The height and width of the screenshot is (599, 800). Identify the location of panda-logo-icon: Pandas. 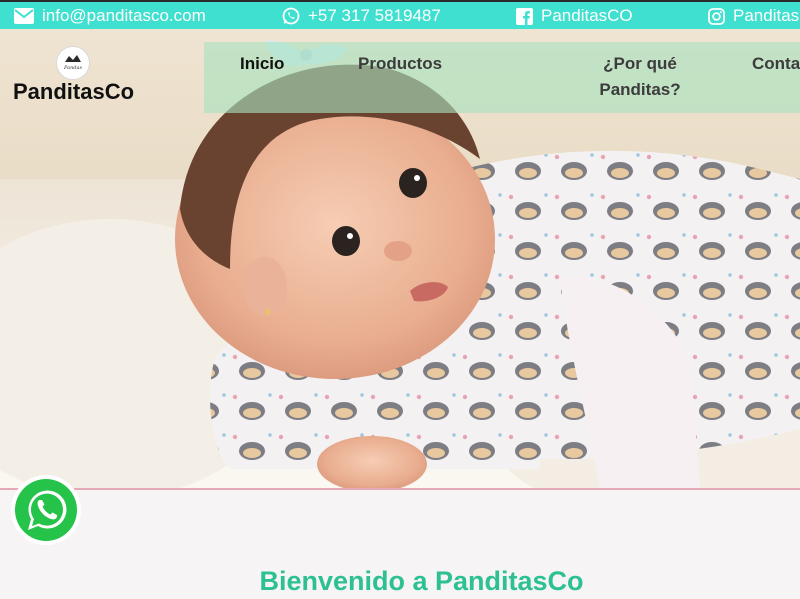
(73, 63).